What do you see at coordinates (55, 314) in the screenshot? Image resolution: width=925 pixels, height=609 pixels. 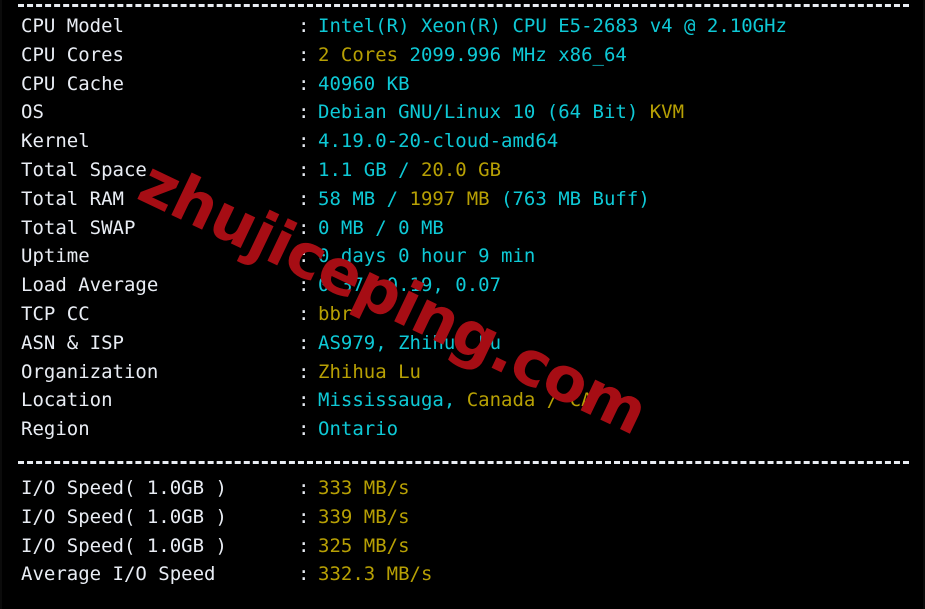 I see `system-info-label: TCP CC` at bounding box center [55, 314].